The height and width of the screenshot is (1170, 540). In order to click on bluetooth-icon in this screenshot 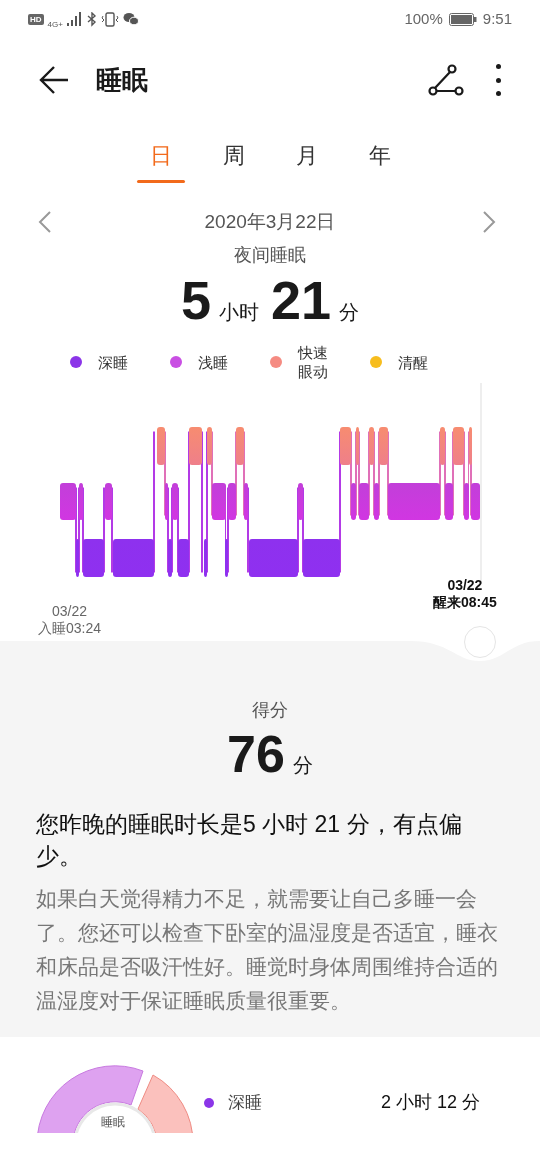, I will do `click(91, 19)`.